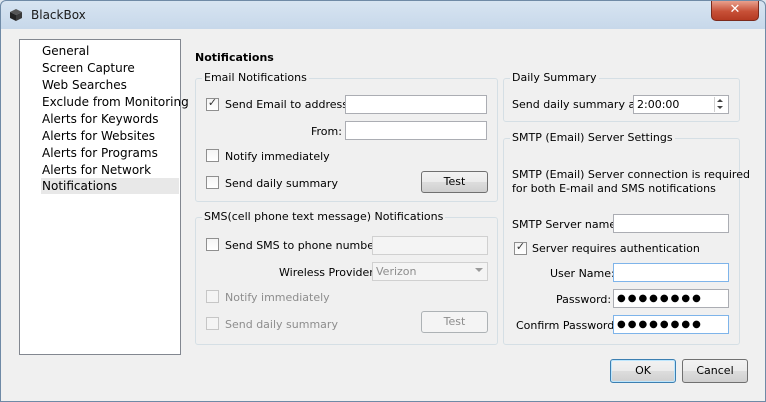 This screenshot has height=402, width=766. I want to click on requires-auth-checkbox: ✓, so click(520, 247).